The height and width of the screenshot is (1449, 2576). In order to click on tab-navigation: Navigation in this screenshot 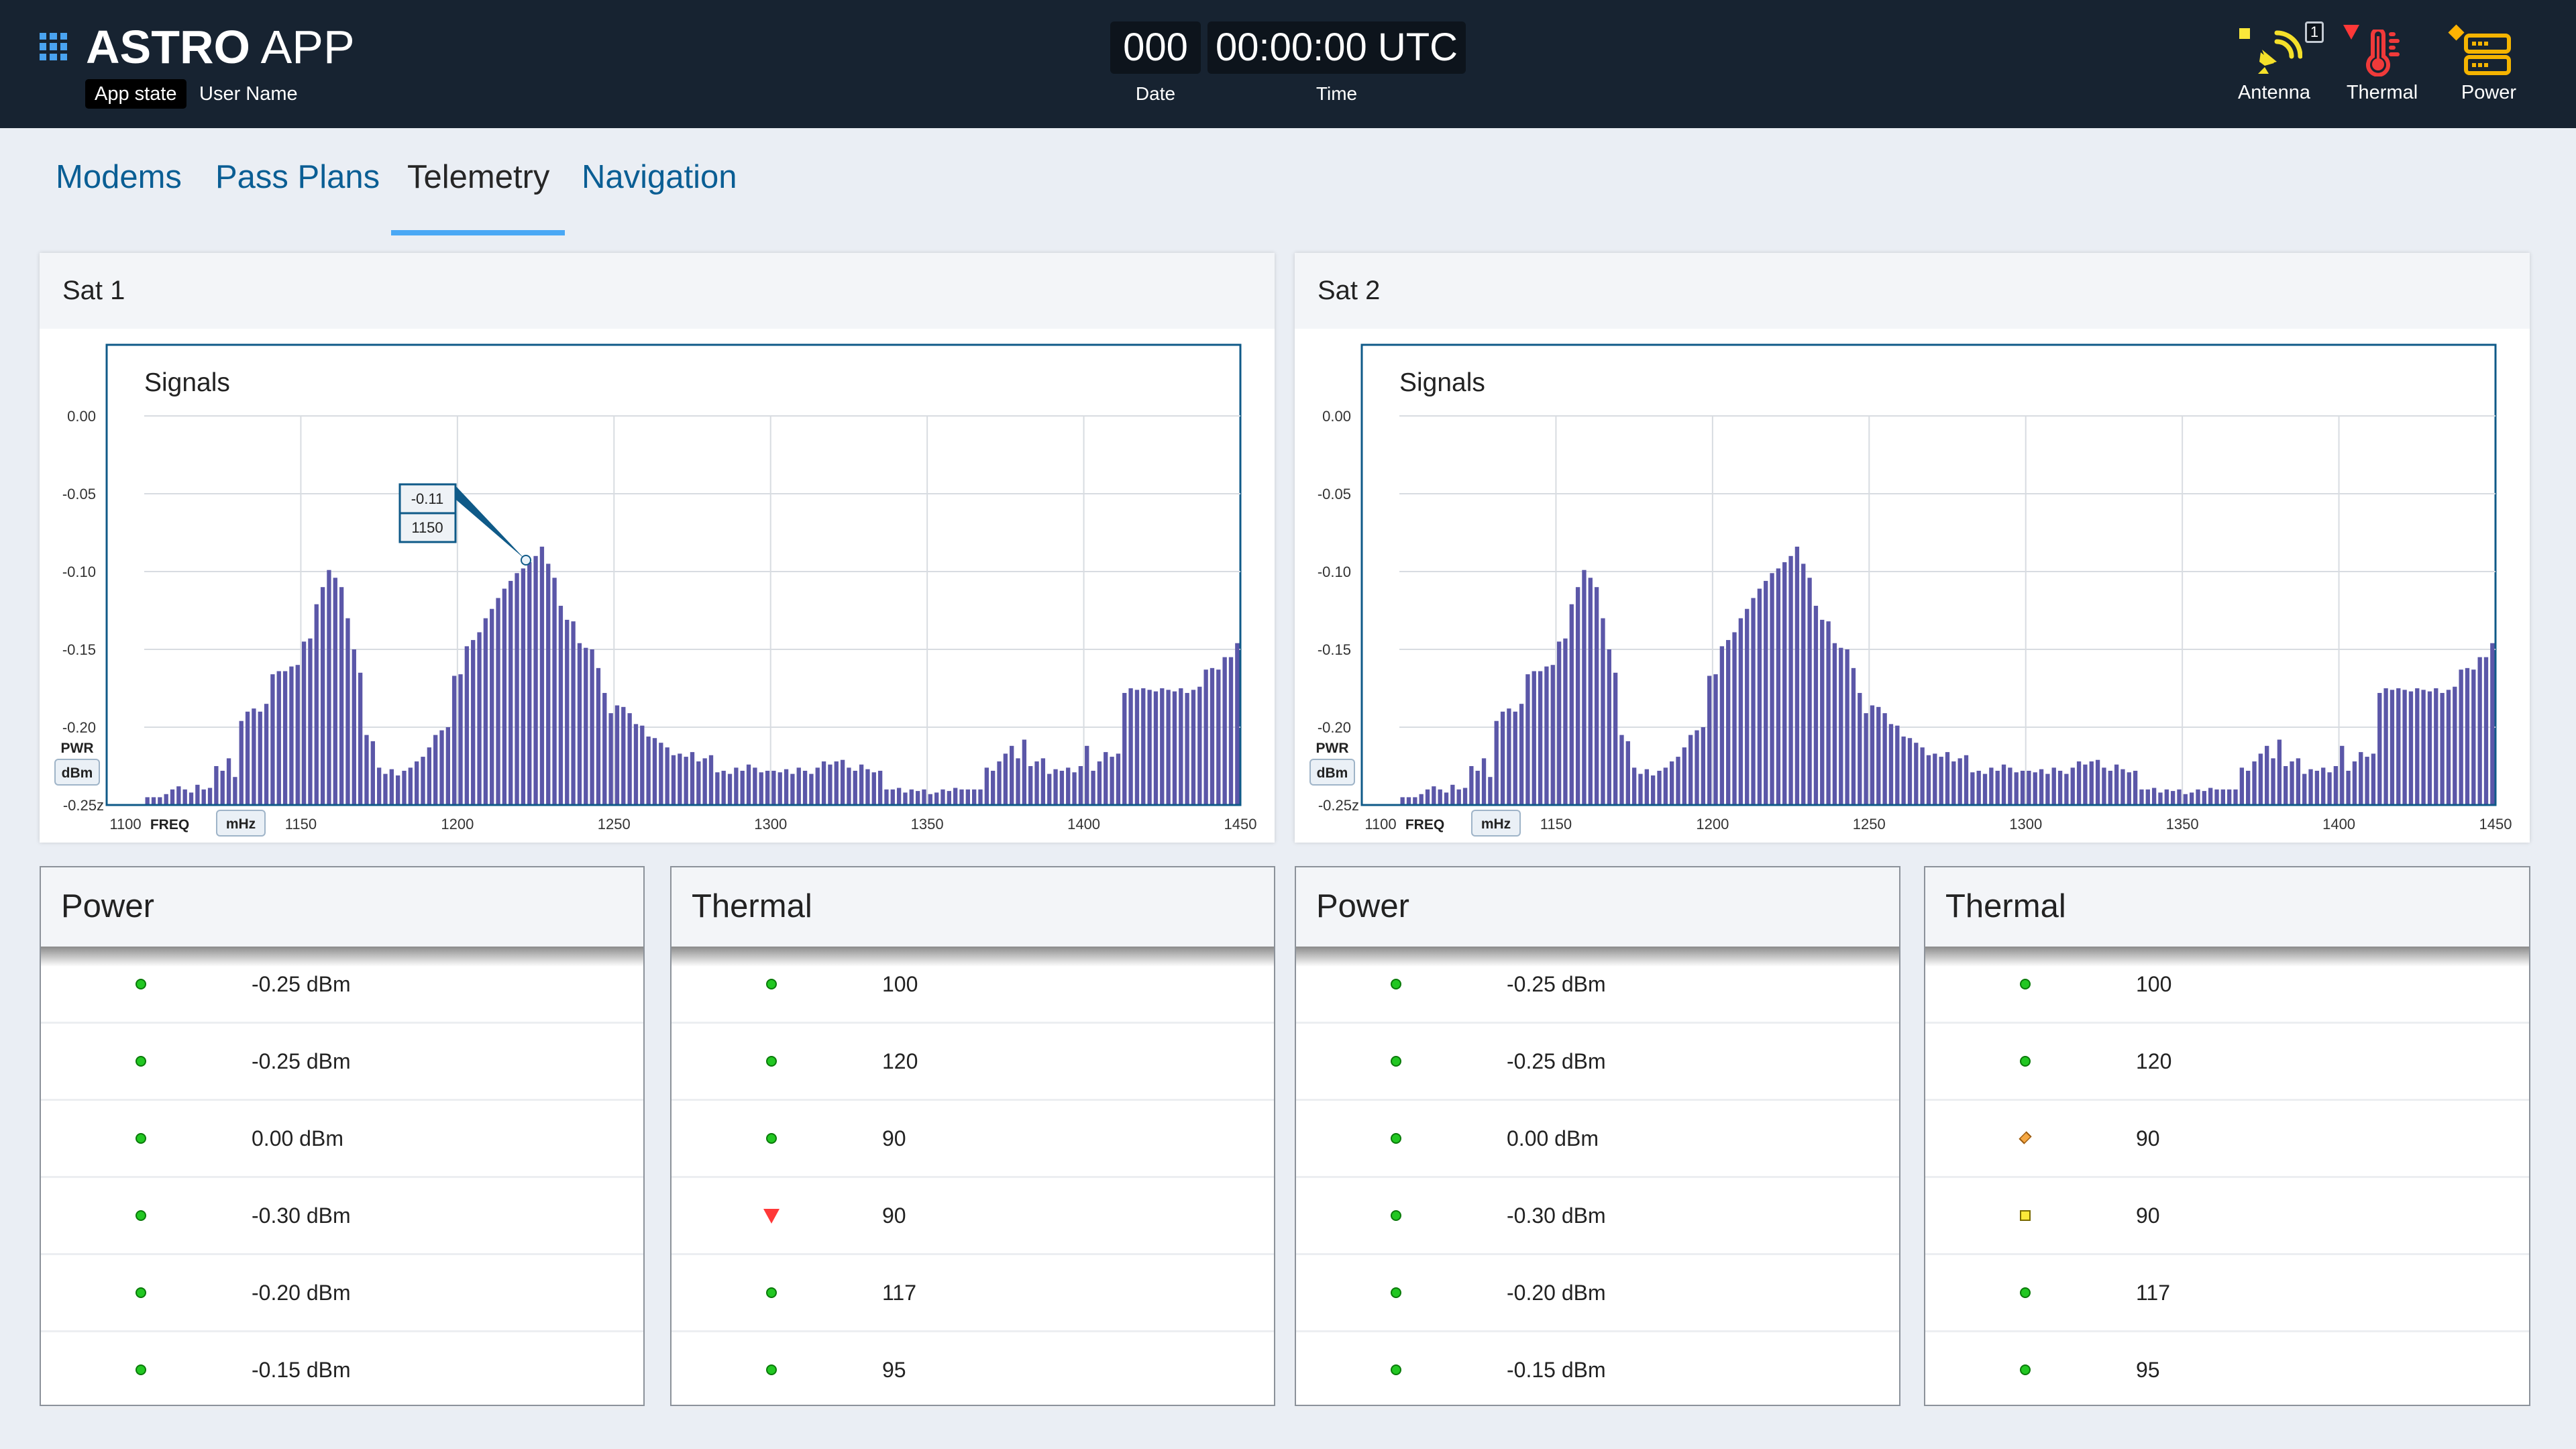, I will do `click(659, 177)`.